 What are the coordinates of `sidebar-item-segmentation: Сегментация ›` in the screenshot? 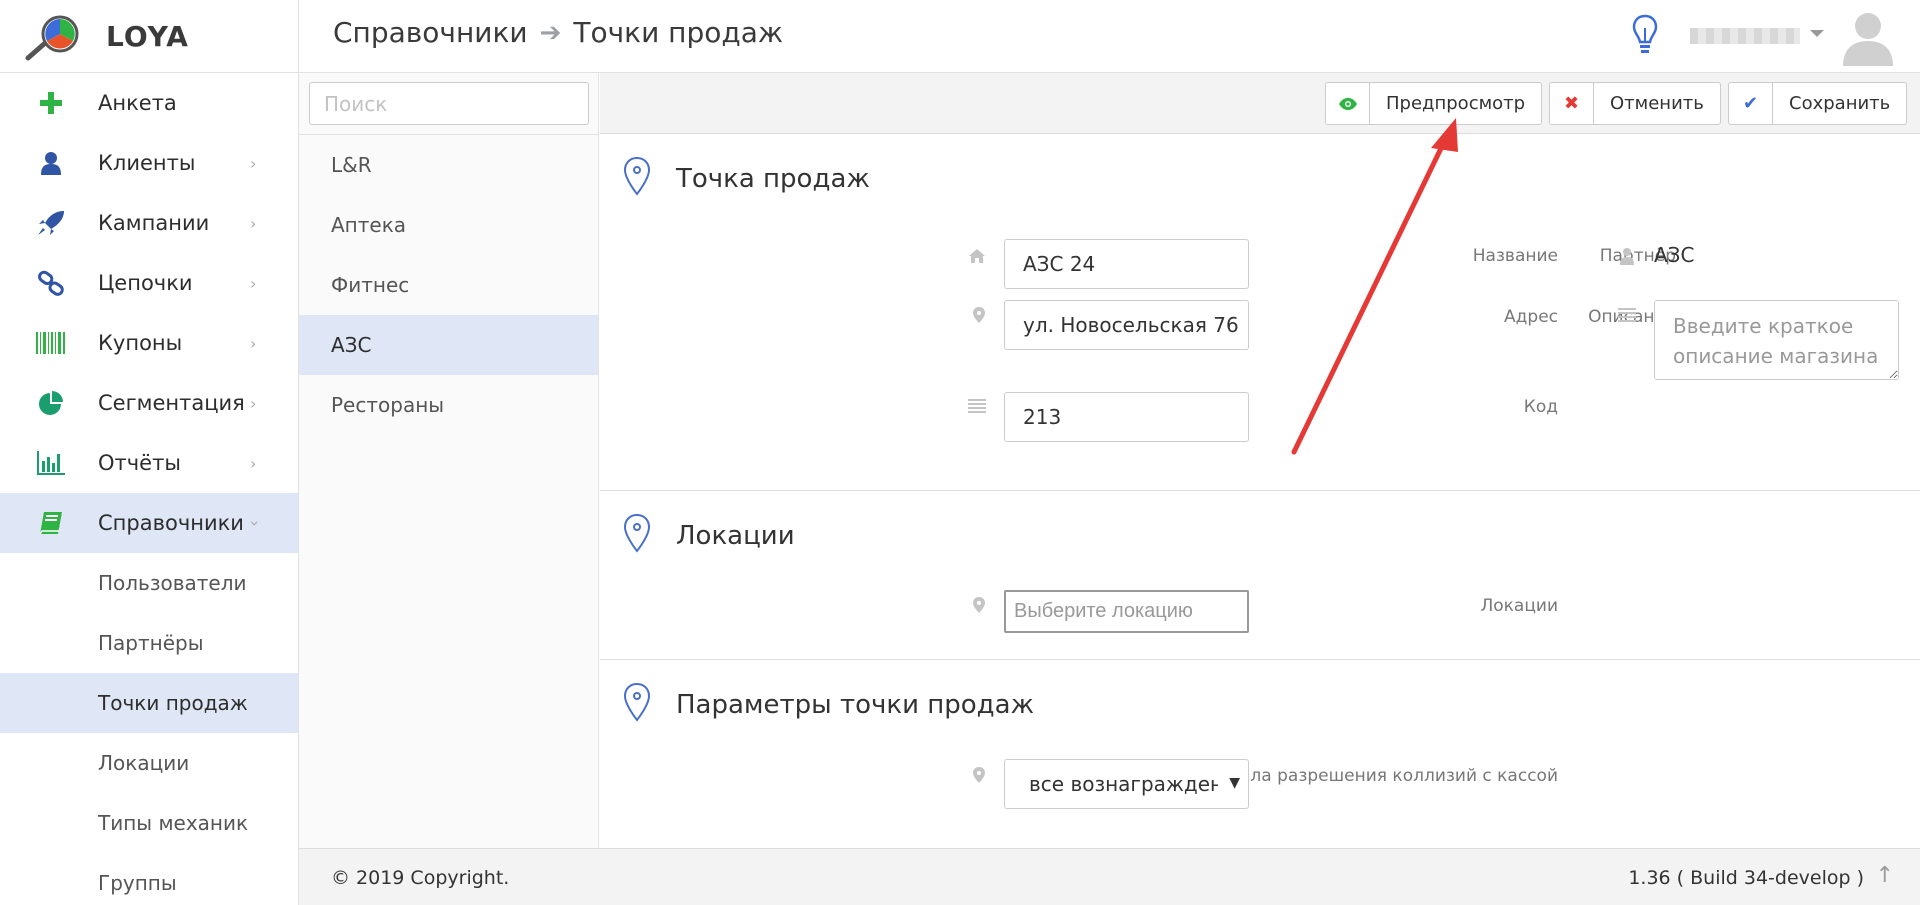 It's located at (149, 403).